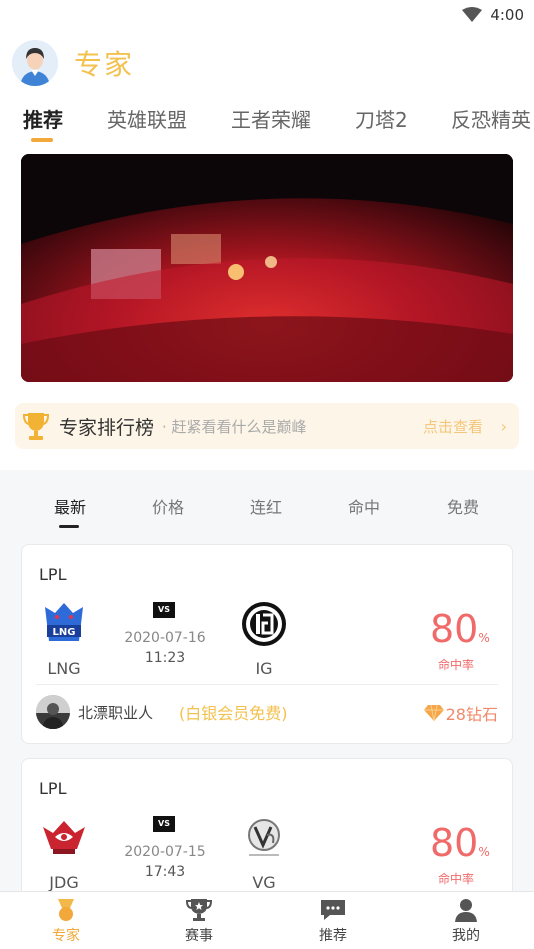  I want to click on match-date: 2020-07-16, so click(165, 638).